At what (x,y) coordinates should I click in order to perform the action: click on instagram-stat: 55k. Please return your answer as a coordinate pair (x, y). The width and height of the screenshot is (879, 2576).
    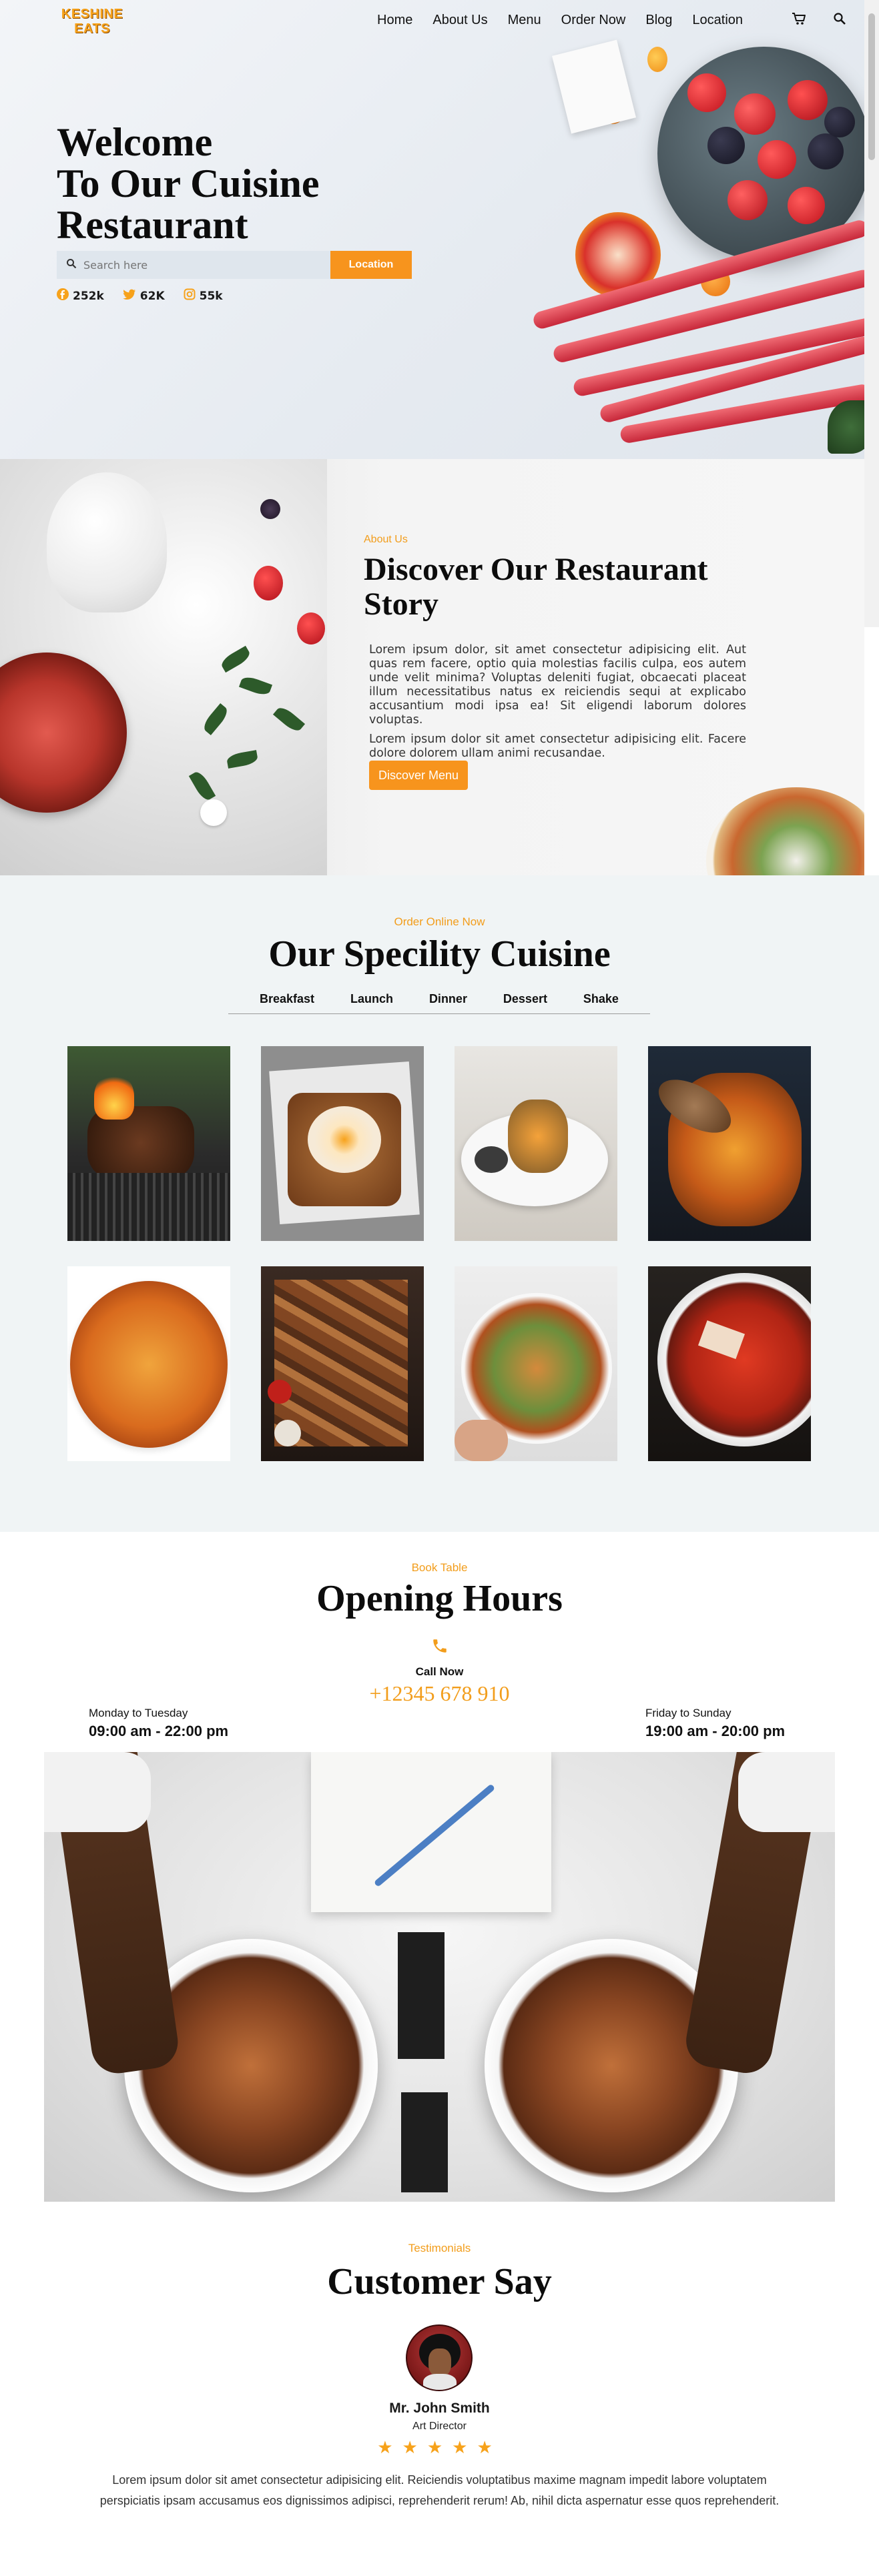
    Looking at the image, I should click on (203, 296).